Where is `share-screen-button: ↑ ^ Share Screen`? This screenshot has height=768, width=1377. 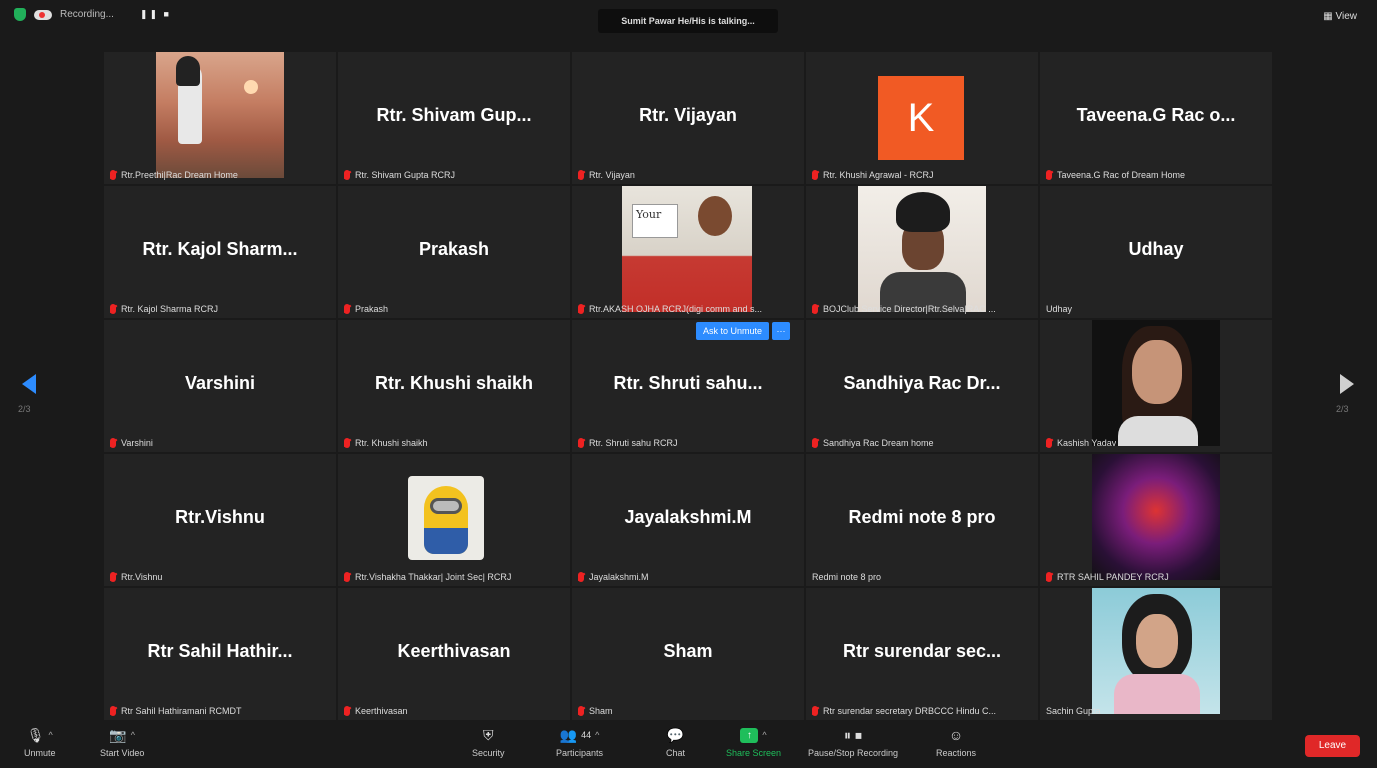
share-screen-button: ↑ ^ Share Screen is located at coordinates (753, 742).